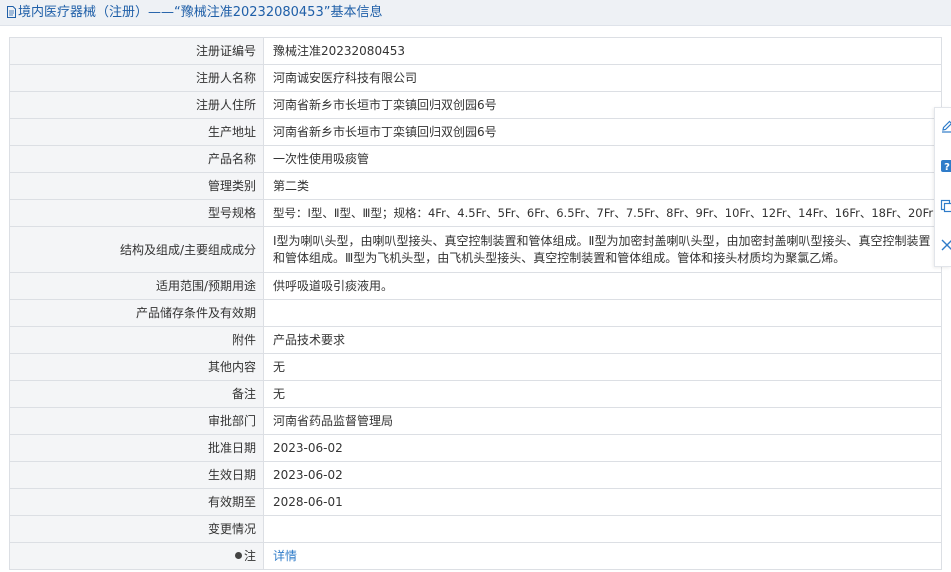  What do you see at coordinates (475, 13) in the screenshot?
I see `title-bar: 境内医疗器械（注册）——“豫械注准20232080453”基本信息` at bounding box center [475, 13].